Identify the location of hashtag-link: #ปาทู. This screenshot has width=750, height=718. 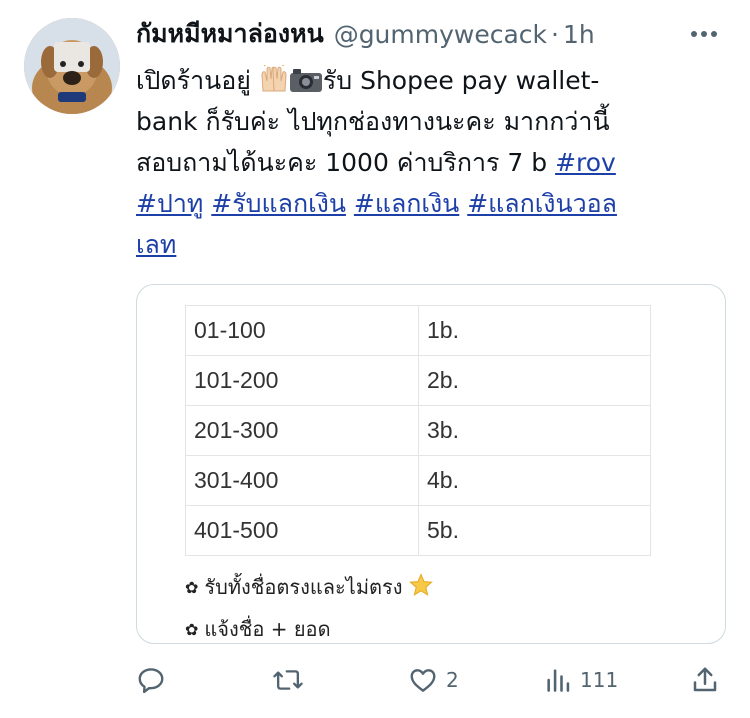
(169, 203).